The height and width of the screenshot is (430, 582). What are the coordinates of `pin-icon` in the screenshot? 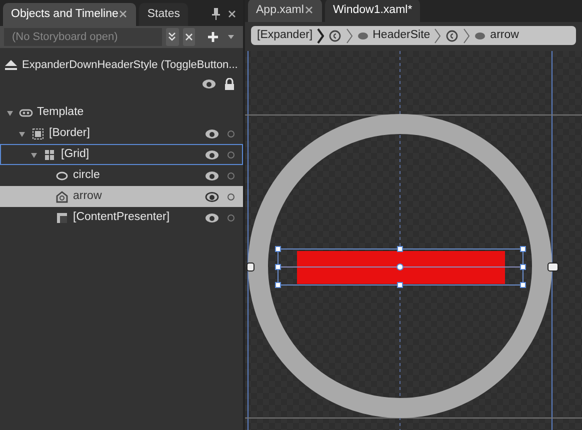 It's located at (216, 14).